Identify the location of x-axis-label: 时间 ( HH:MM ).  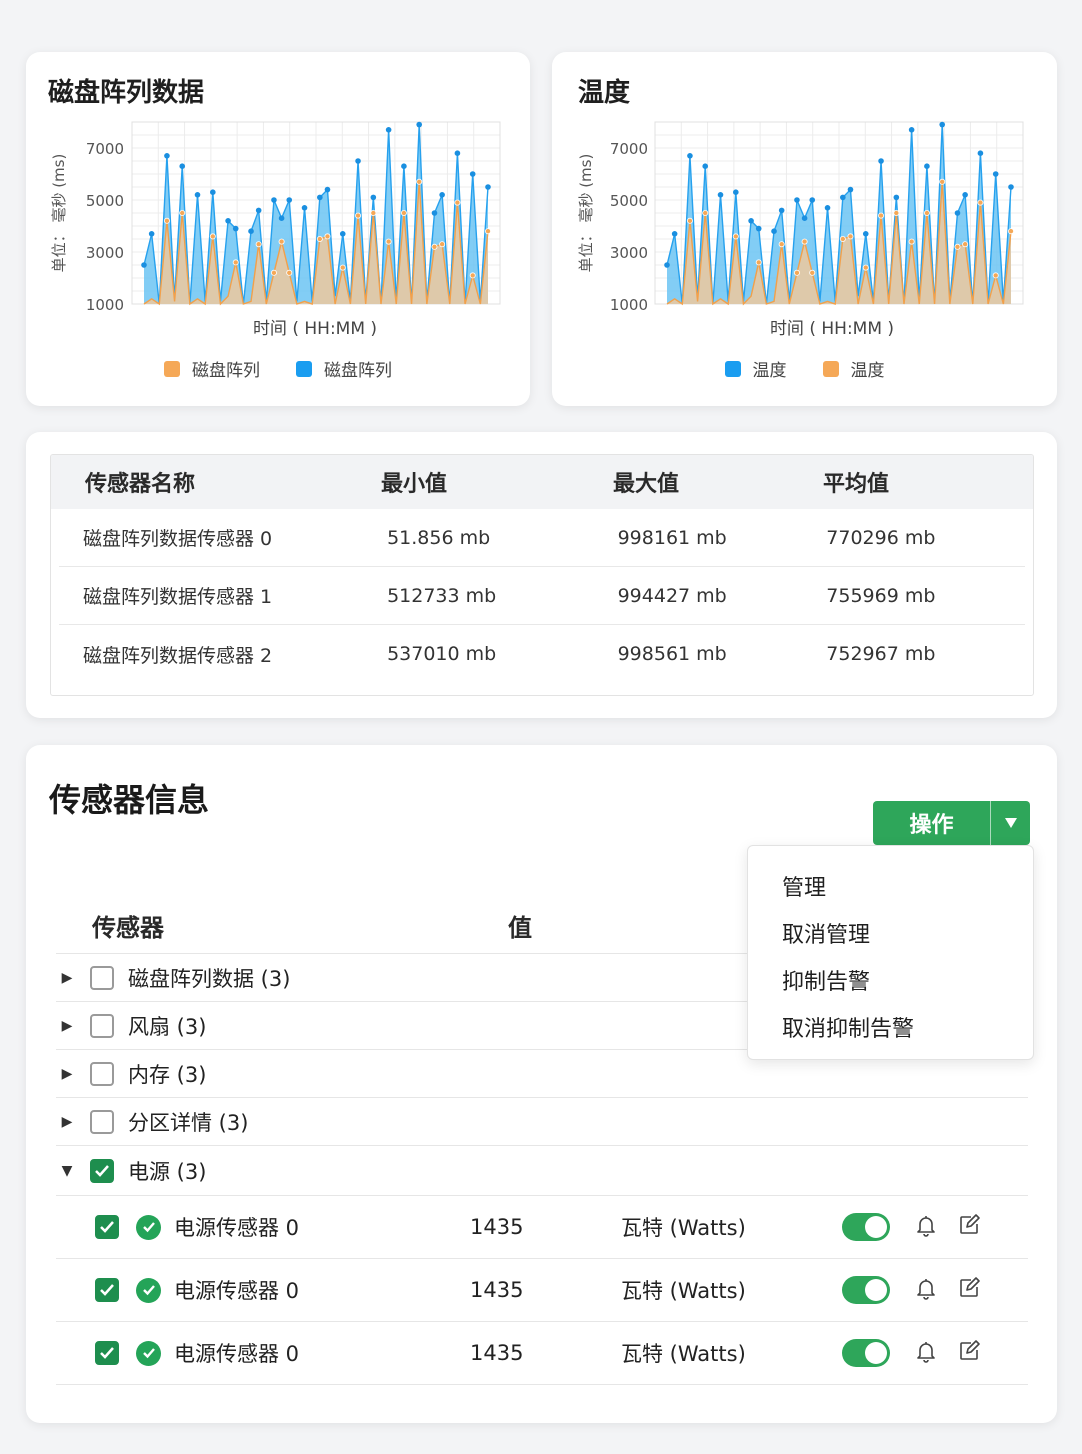
(832, 329).